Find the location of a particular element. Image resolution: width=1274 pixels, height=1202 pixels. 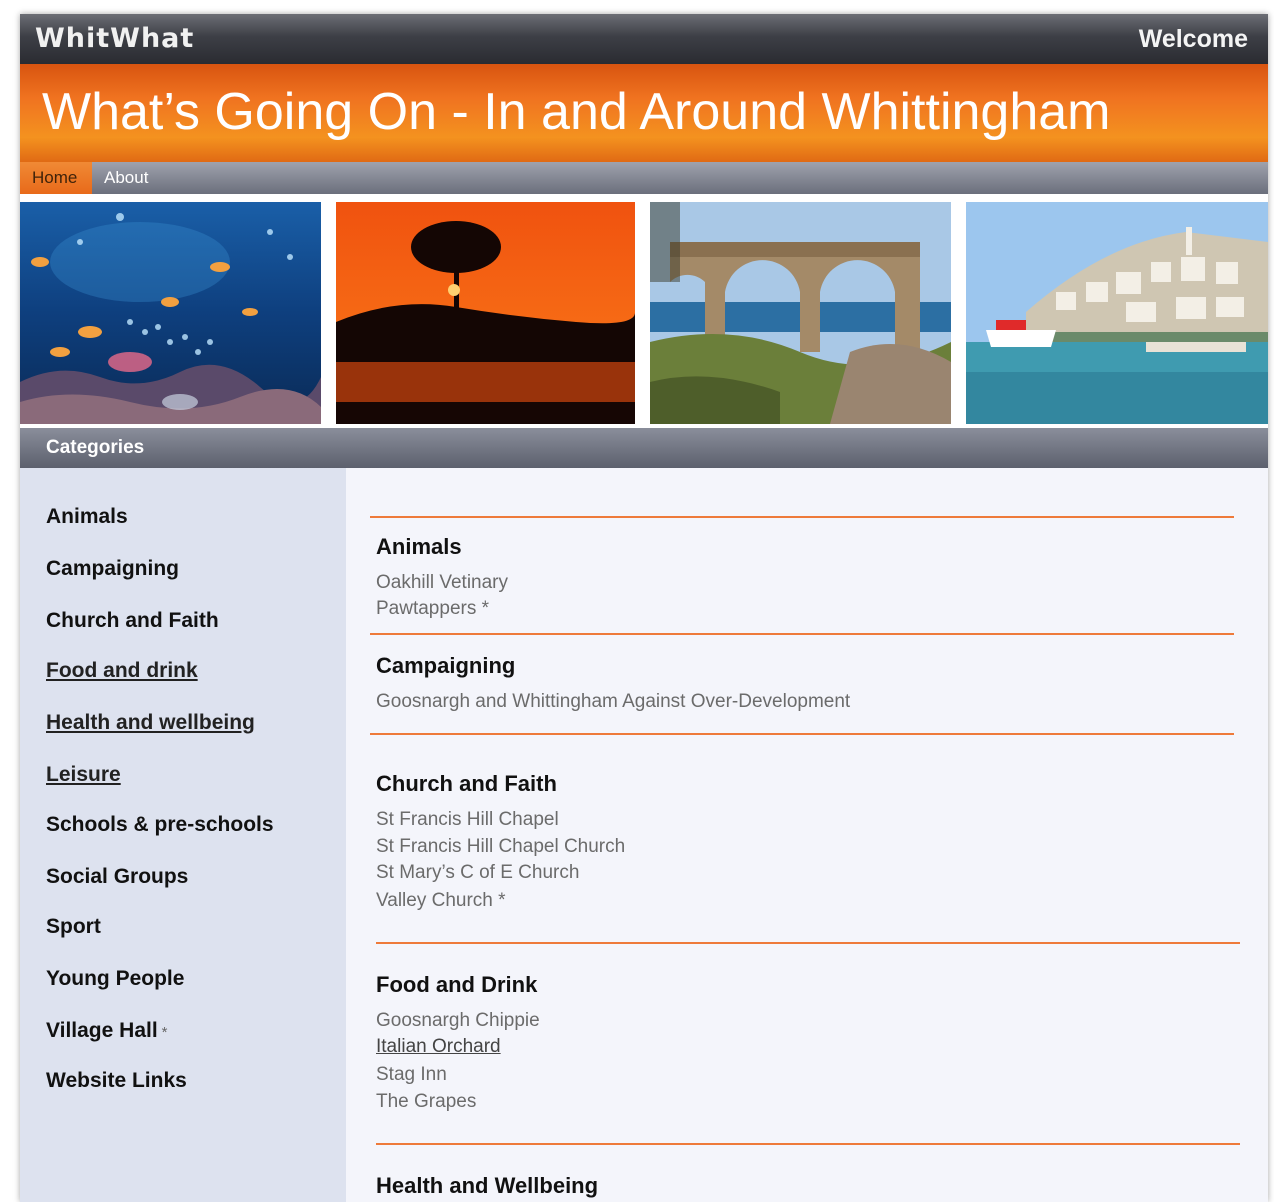

sidebar-item-sport: Sport is located at coordinates (73, 927).